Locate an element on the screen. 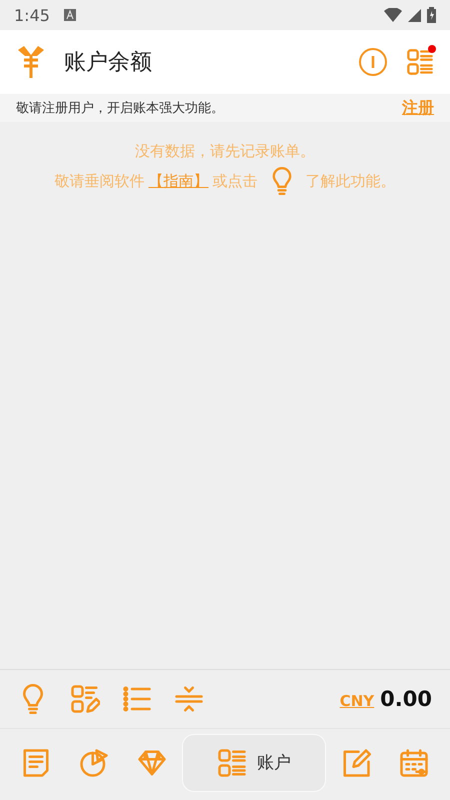 The width and height of the screenshot is (450, 800). battery-icon is located at coordinates (431, 15).